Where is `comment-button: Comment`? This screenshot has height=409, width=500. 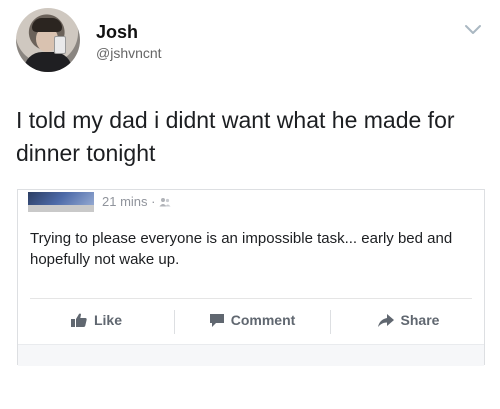
comment-button: Comment is located at coordinates (252, 320).